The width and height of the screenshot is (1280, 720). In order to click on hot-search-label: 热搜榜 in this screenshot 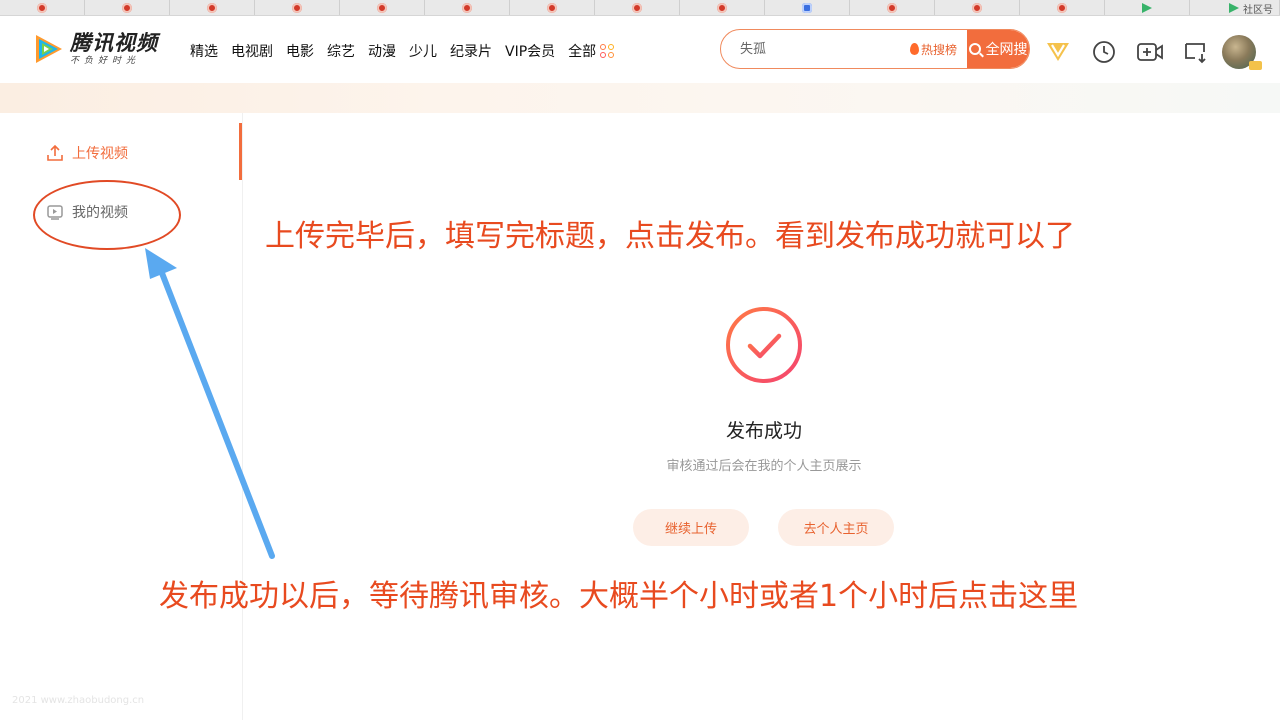, I will do `click(939, 49)`.